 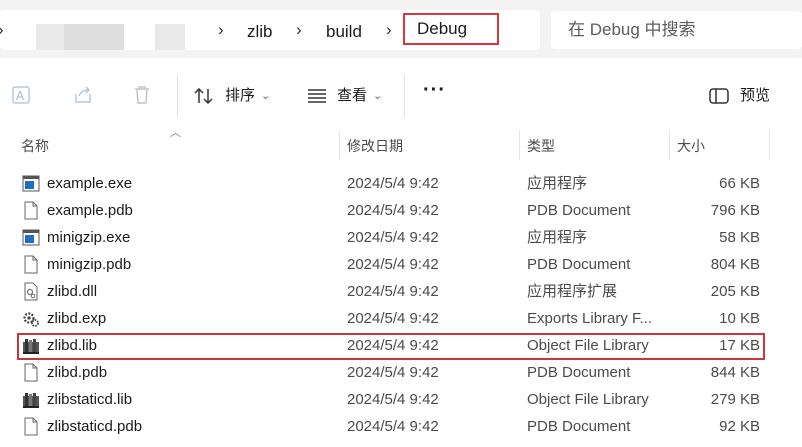 I want to click on file-name: zlibd.pdb, so click(x=77, y=372).